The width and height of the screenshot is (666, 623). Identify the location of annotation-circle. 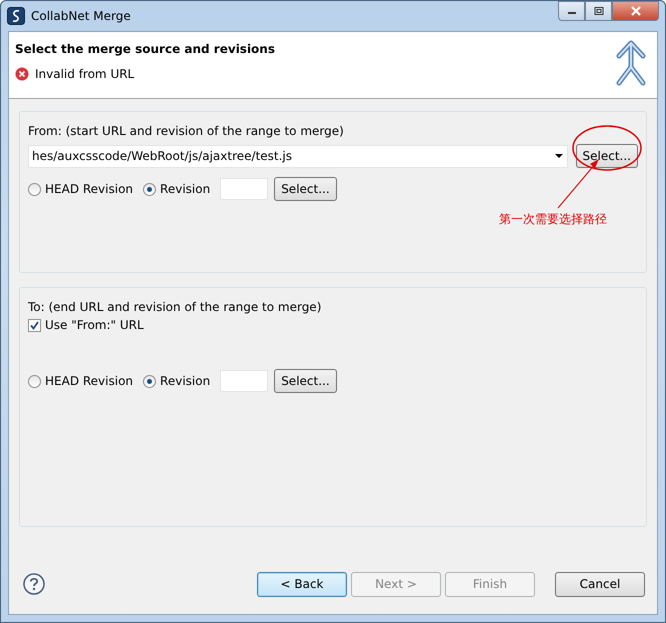
(607, 148).